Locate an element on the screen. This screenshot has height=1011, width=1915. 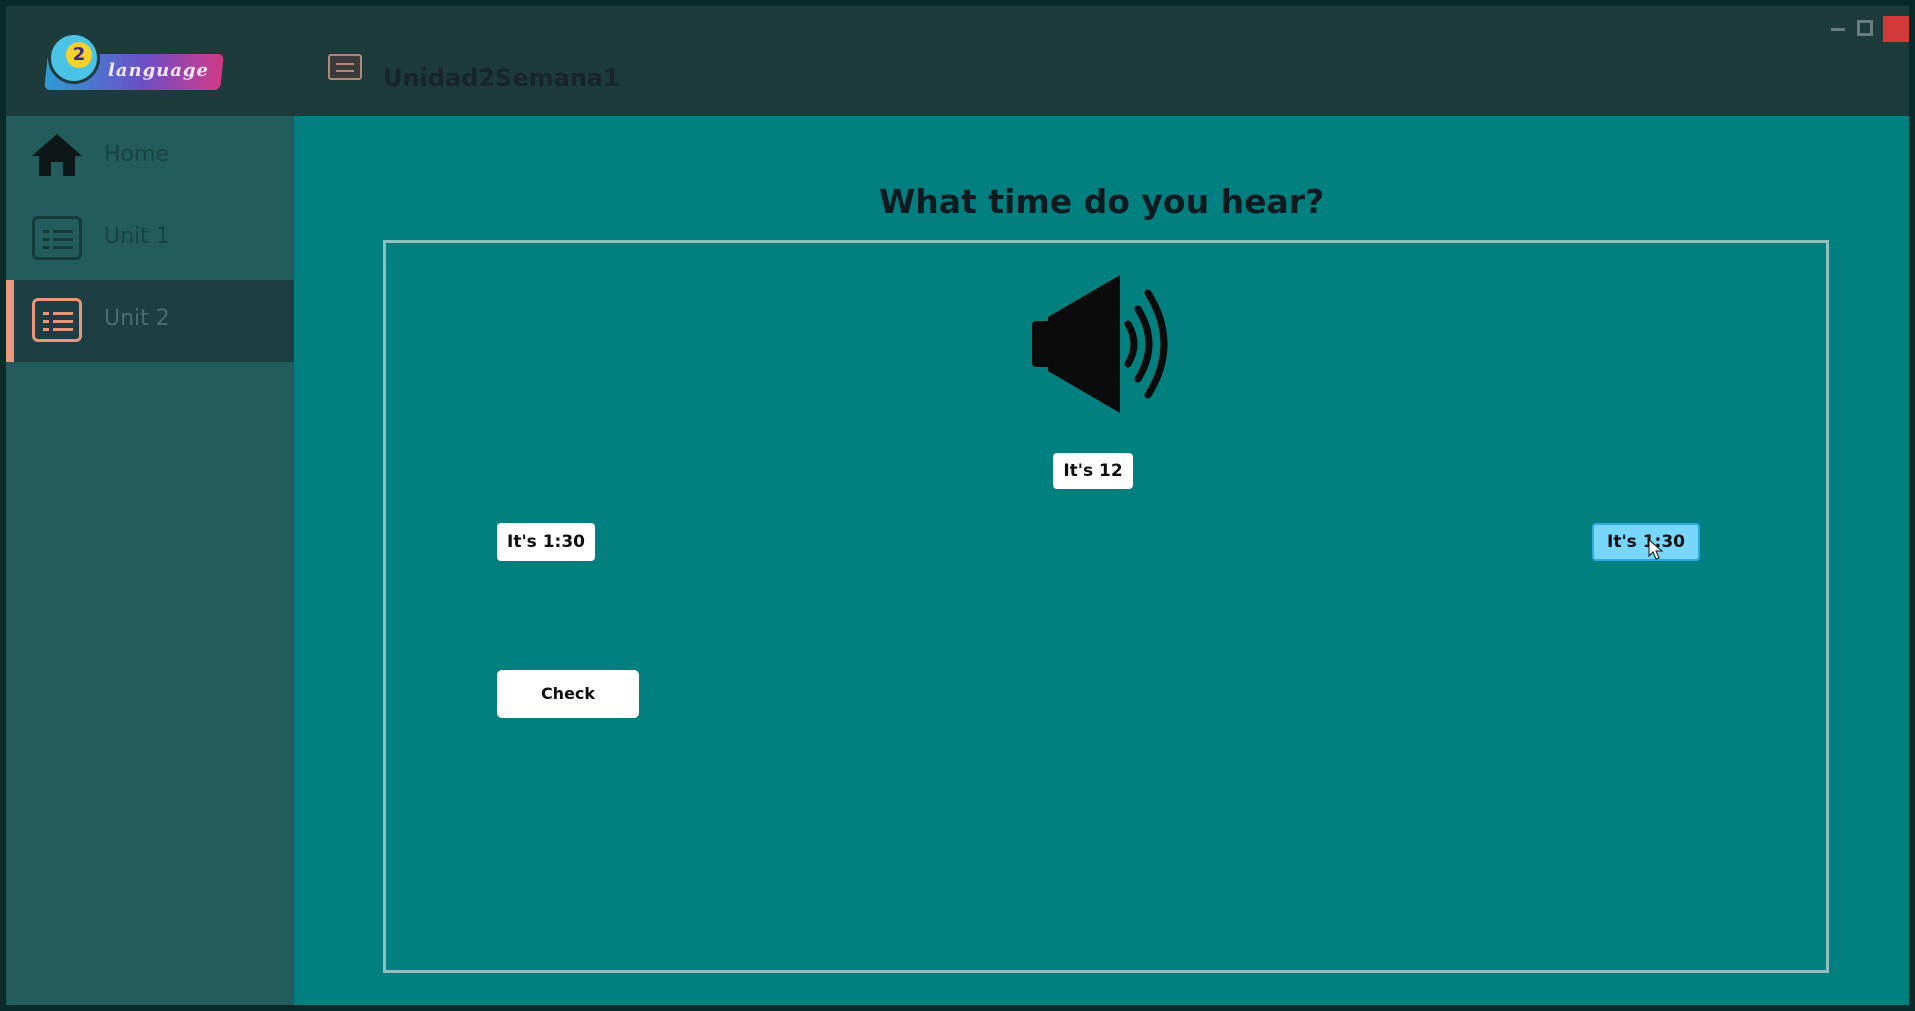
sidebar-item-unit-2: Unit 2 is located at coordinates (150, 321).